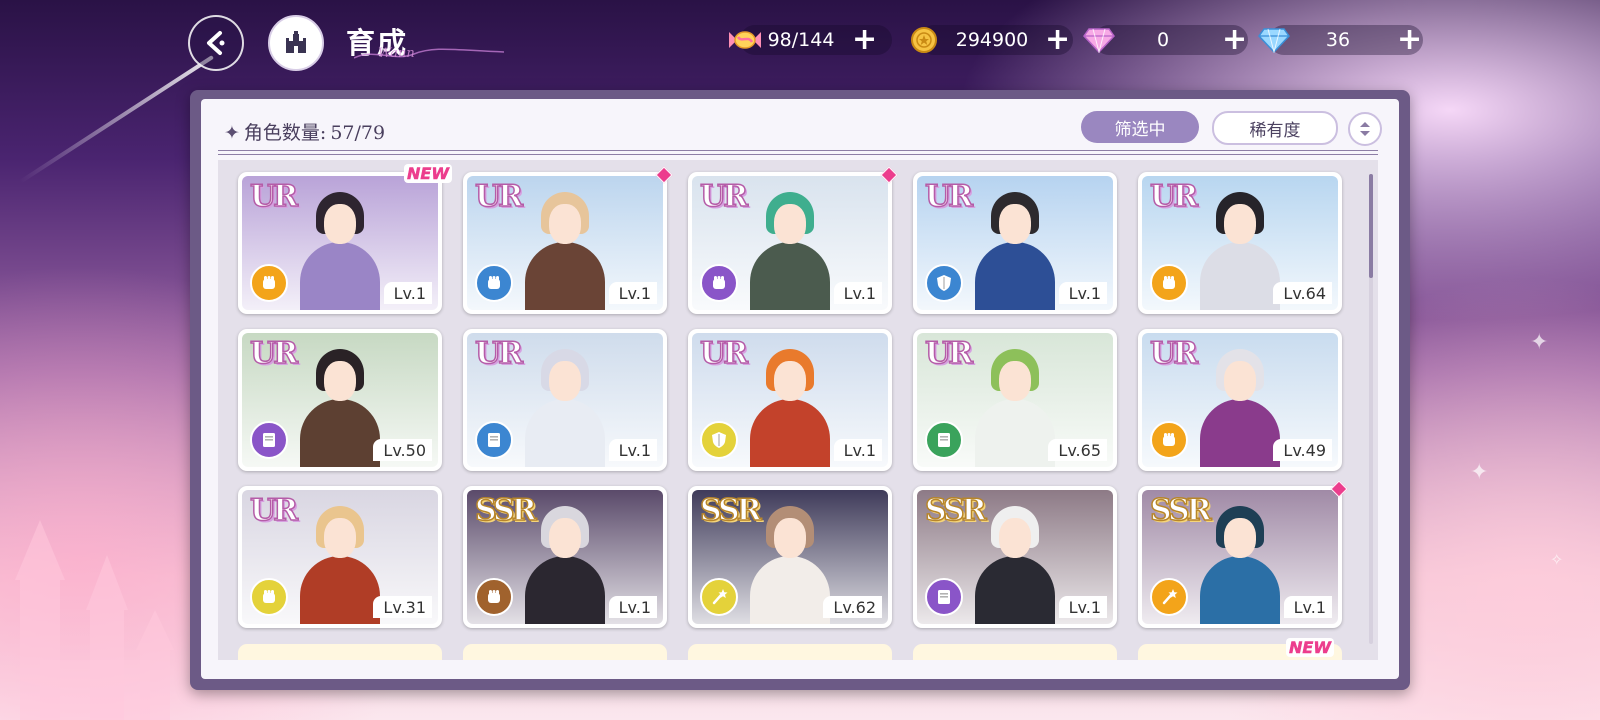  I want to click on header-divider, so click(798, 152).